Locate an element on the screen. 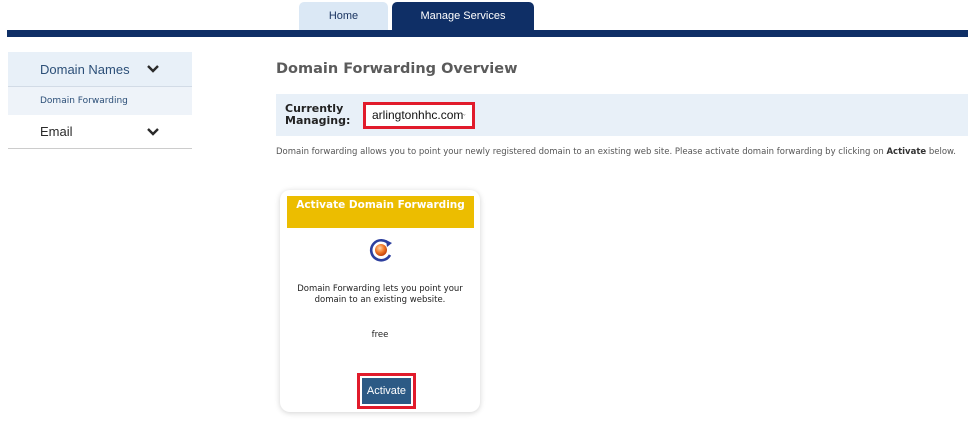 This screenshot has width=975, height=438. top-tabs: Home Manage Services is located at coordinates (416, 16).